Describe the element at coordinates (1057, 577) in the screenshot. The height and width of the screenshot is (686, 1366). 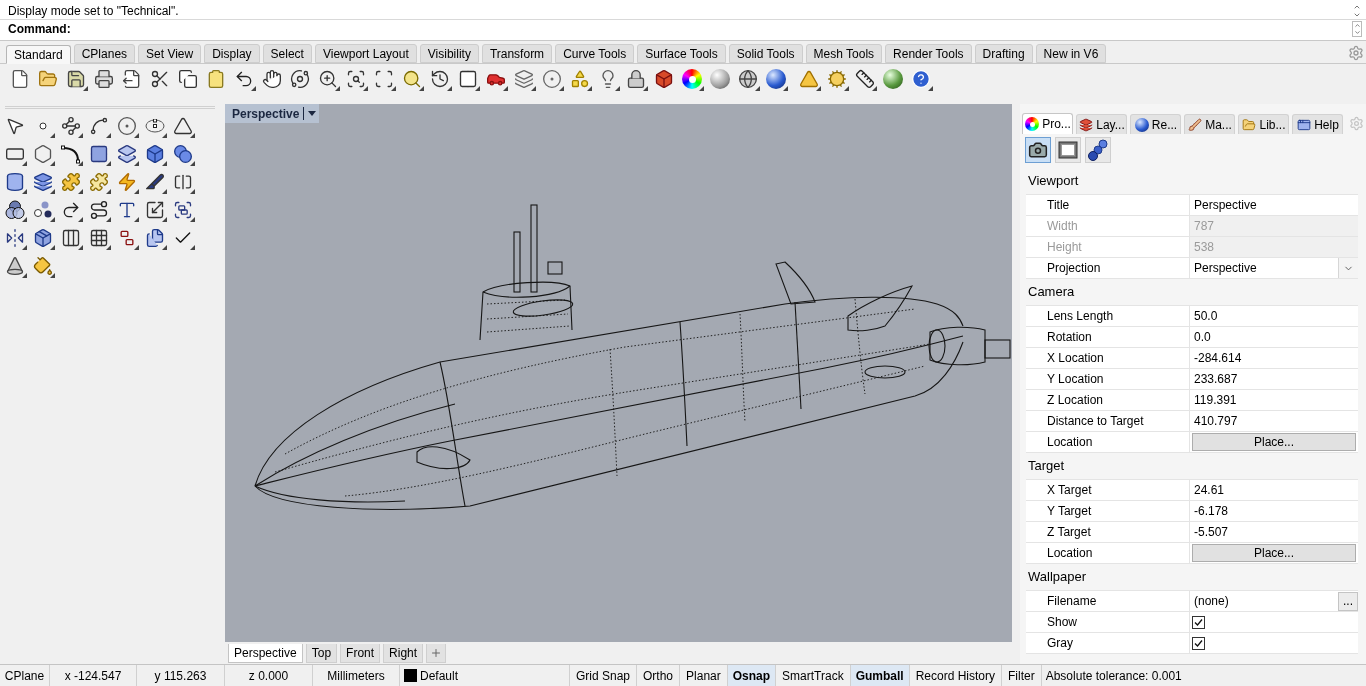
I see `section-header: Wallpaper` at that location.